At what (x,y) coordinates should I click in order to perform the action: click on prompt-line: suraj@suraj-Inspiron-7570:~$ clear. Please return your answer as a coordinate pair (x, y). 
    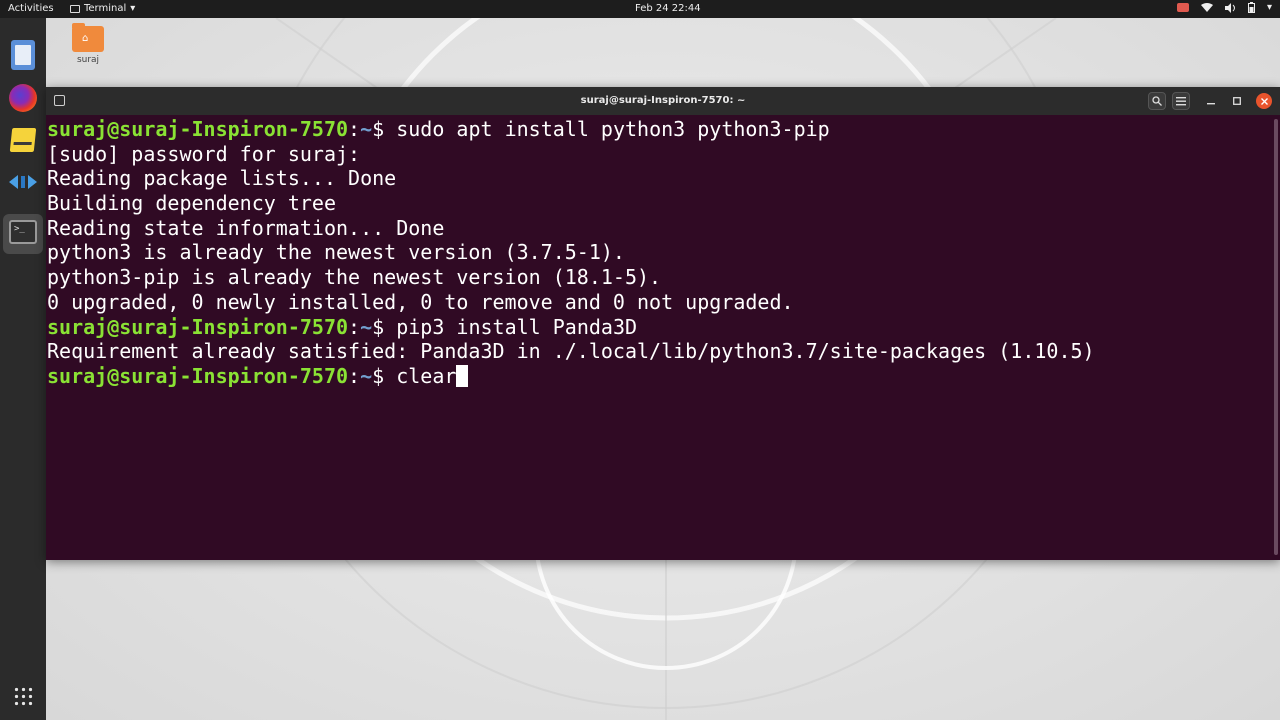
    Looking at the image, I should click on (571, 376).